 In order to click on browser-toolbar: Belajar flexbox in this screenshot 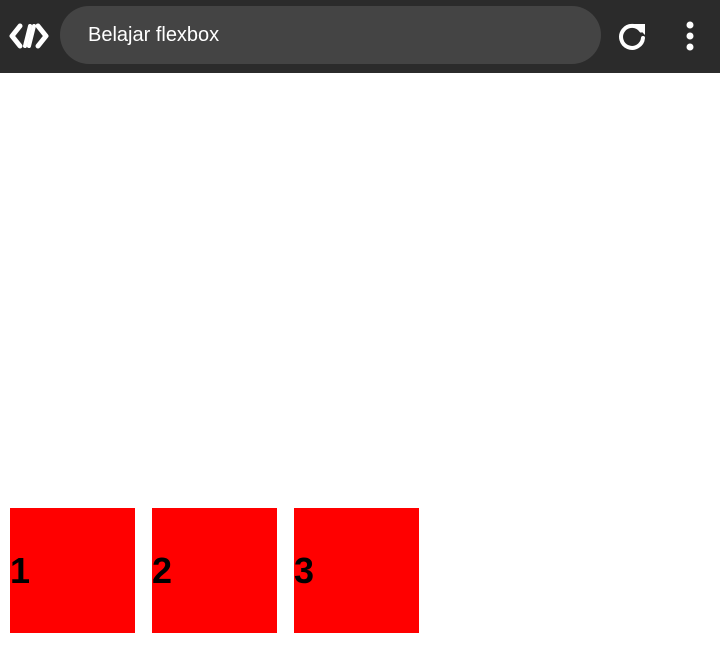, I will do `click(360, 36)`.